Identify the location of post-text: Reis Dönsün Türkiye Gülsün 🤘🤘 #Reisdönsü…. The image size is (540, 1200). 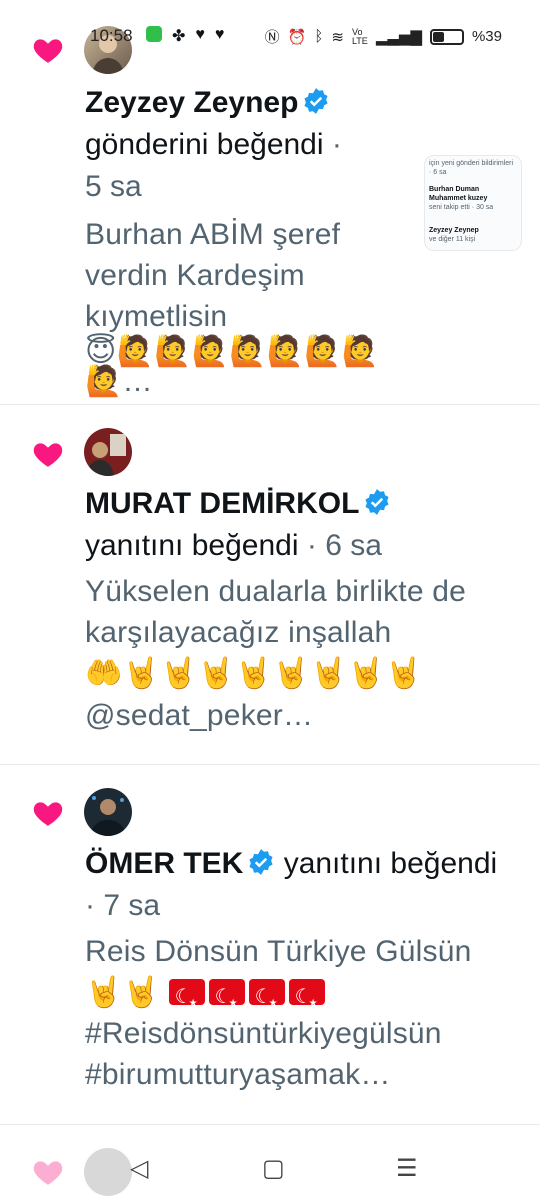
(297, 1013).